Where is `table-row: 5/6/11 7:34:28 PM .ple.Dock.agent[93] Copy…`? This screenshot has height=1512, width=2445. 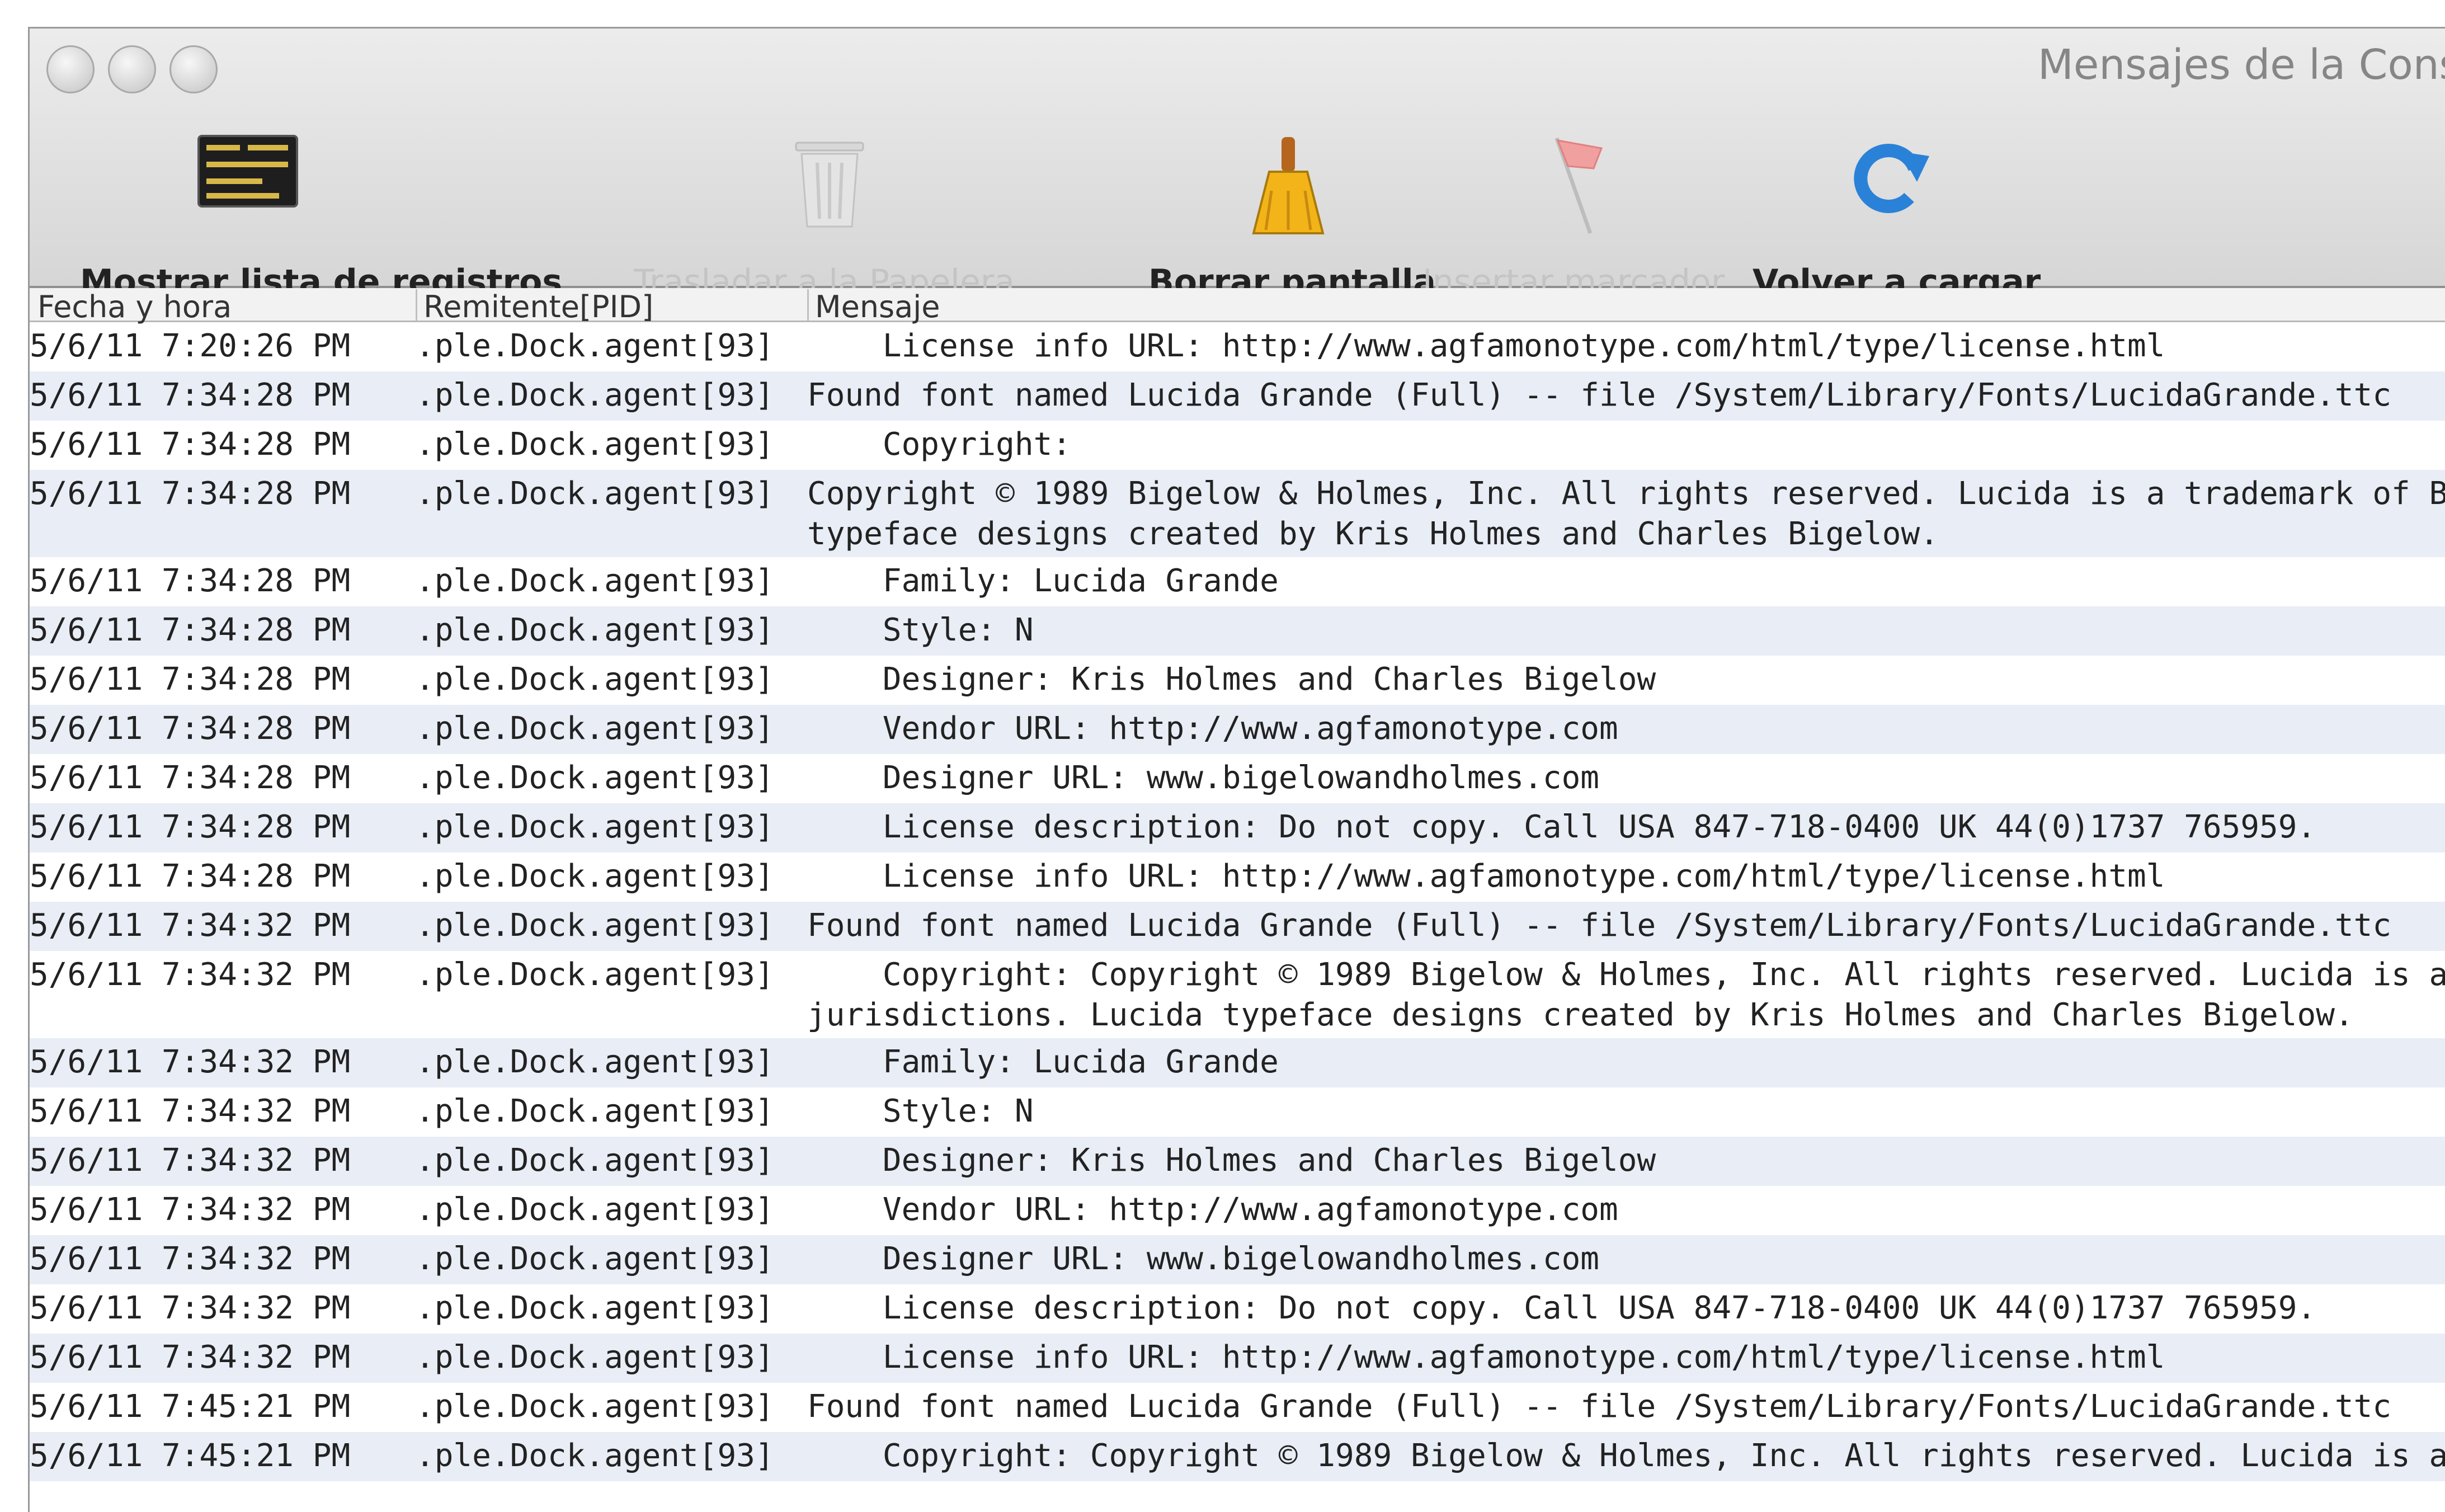
table-row: 5/6/11 7:34:28 PM .ple.Dock.agent[93] Copy… is located at coordinates (1237, 513).